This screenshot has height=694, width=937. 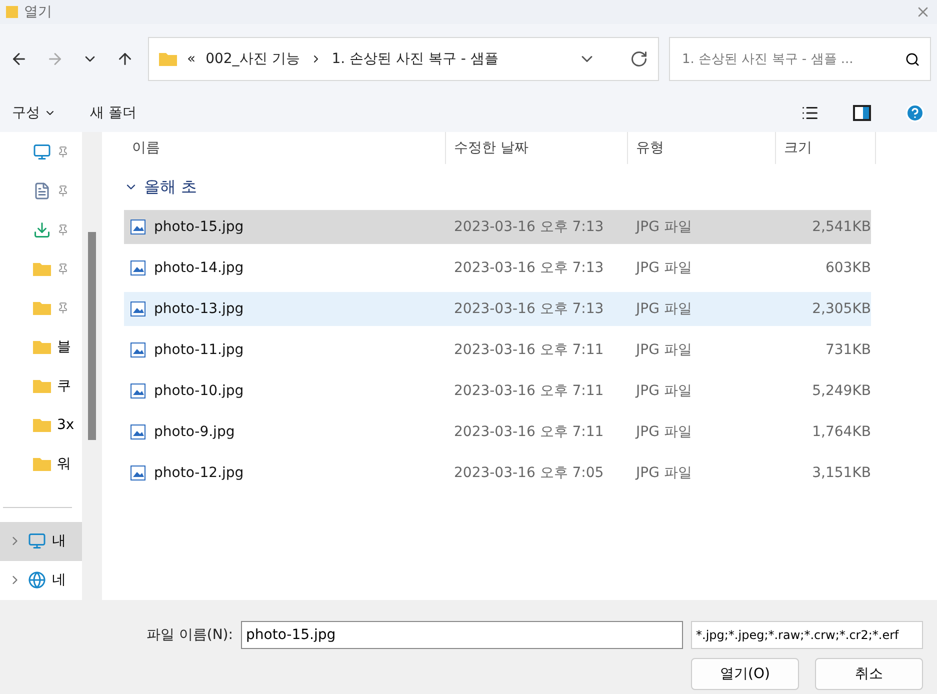 I want to click on sidebar-item: 워, so click(x=41, y=463).